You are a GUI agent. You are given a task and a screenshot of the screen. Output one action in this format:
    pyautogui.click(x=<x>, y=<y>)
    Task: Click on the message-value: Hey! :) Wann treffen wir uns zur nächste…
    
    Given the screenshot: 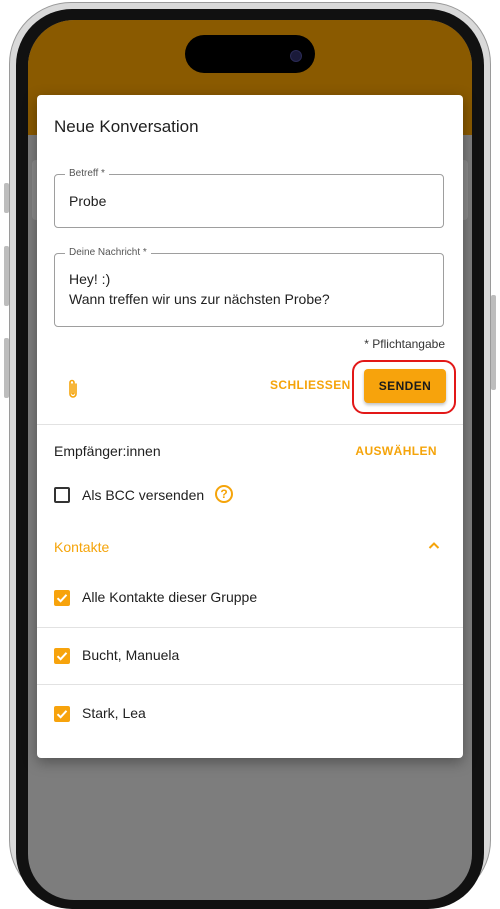 What is the action you would take?
    pyautogui.click(x=199, y=289)
    